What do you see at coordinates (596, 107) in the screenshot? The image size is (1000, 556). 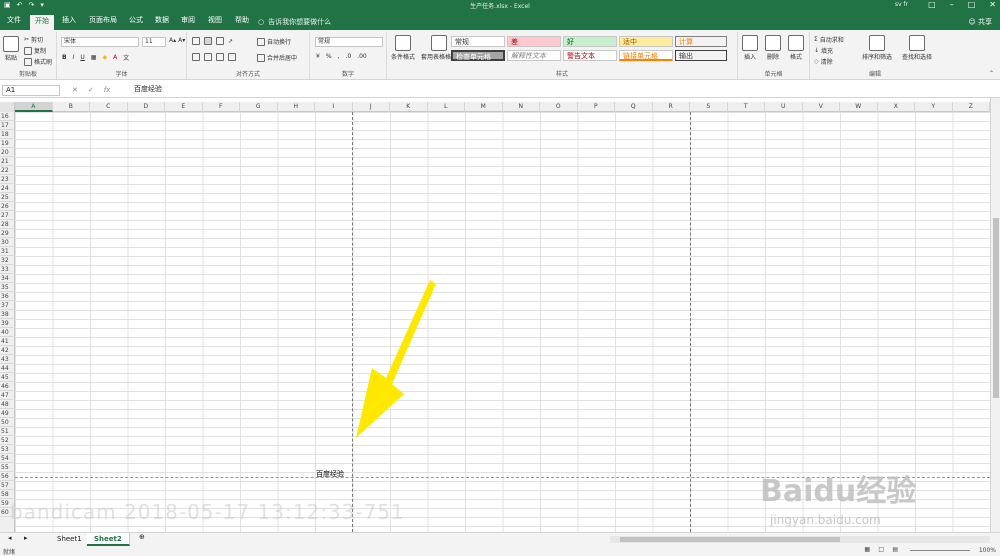 I see `column-header: P` at bounding box center [596, 107].